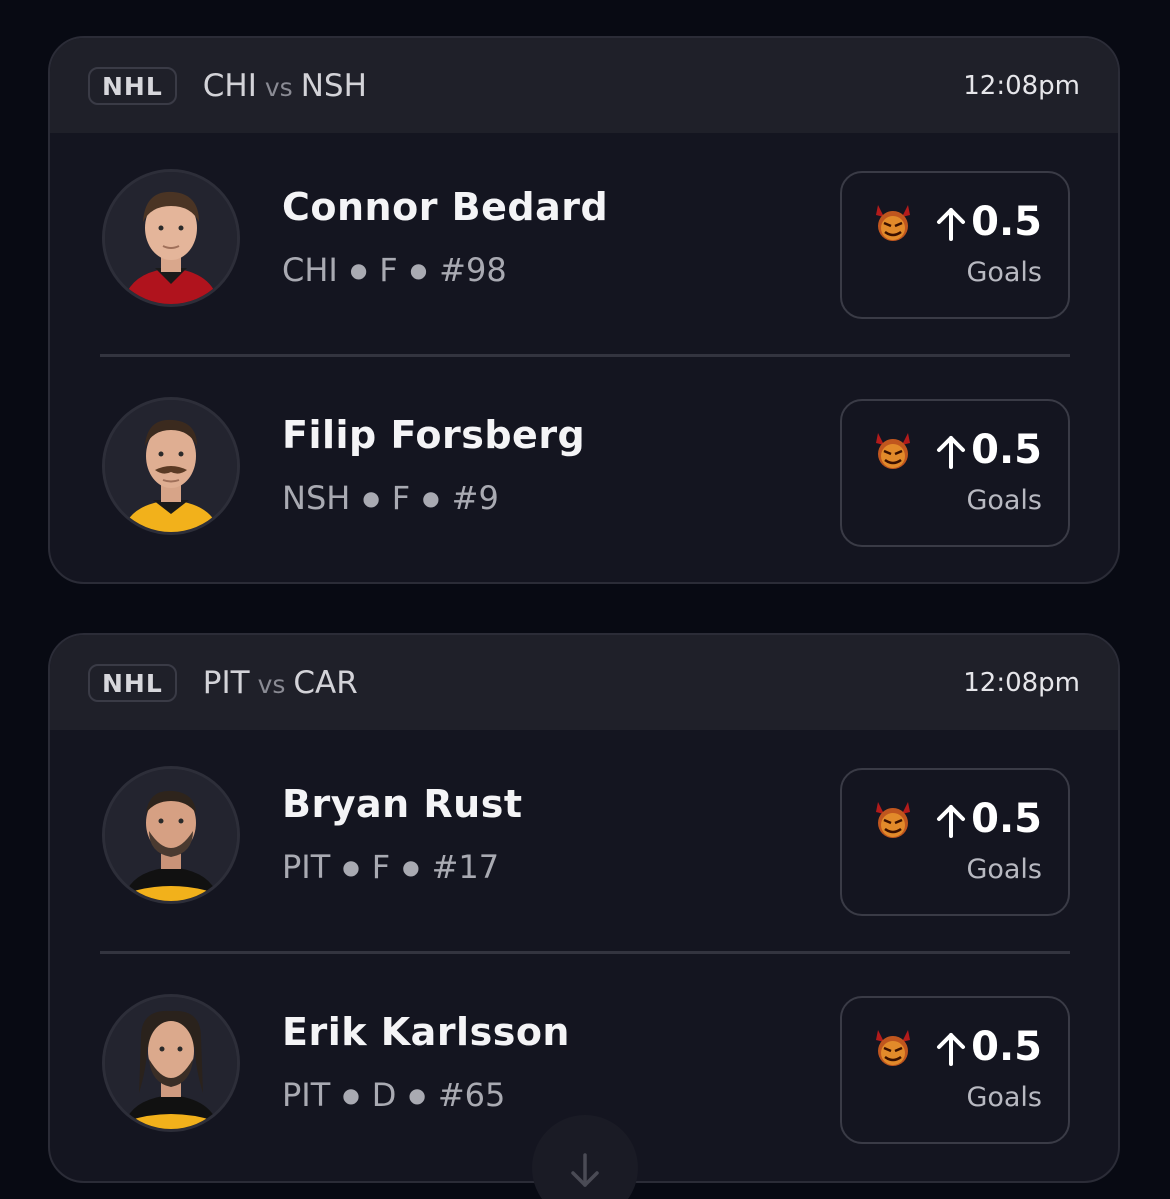 Image resolution: width=1170 pixels, height=1199 pixels. What do you see at coordinates (384, 1095) in the screenshot?
I see `player-position: D` at bounding box center [384, 1095].